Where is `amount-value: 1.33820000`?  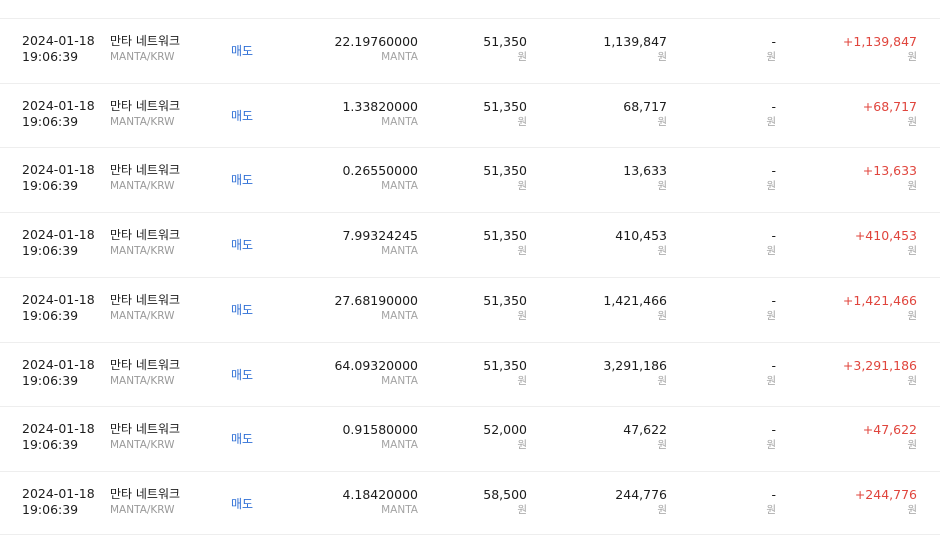 amount-value: 1.33820000 is located at coordinates (380, 106).